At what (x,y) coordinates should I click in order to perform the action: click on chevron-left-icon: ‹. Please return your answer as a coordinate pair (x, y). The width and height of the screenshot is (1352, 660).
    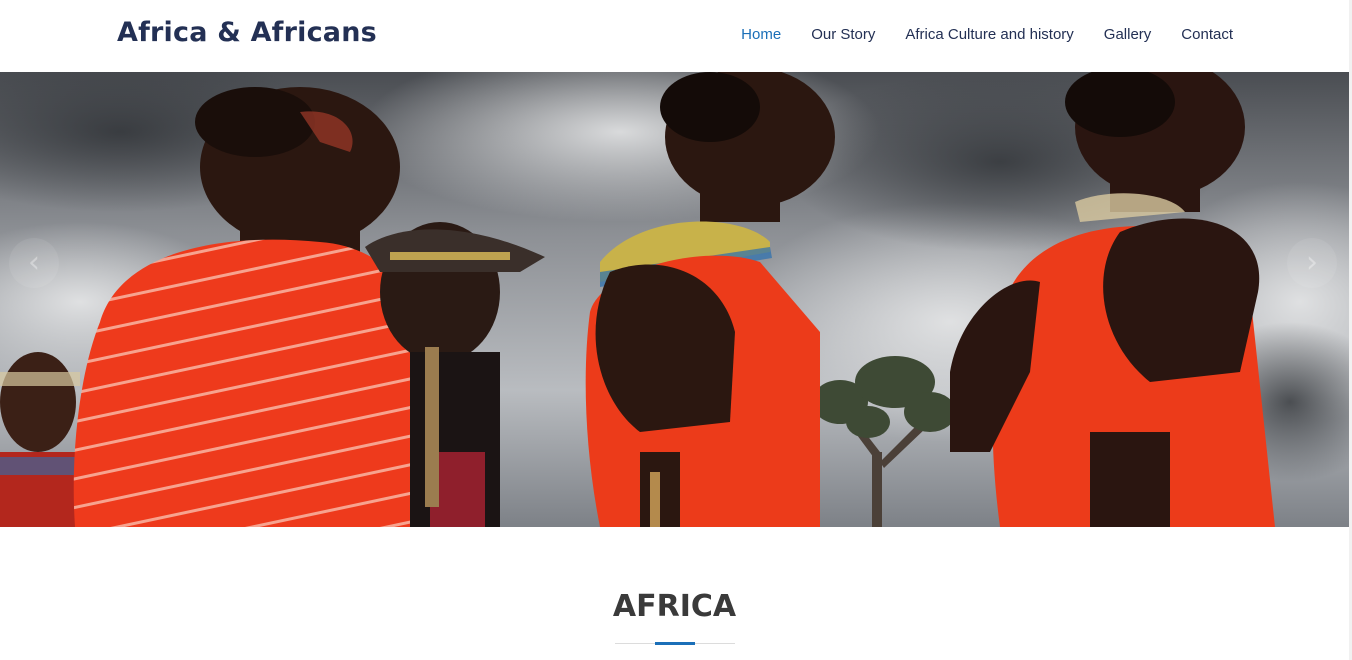
    Looking at the image, I should click on (34, 262).